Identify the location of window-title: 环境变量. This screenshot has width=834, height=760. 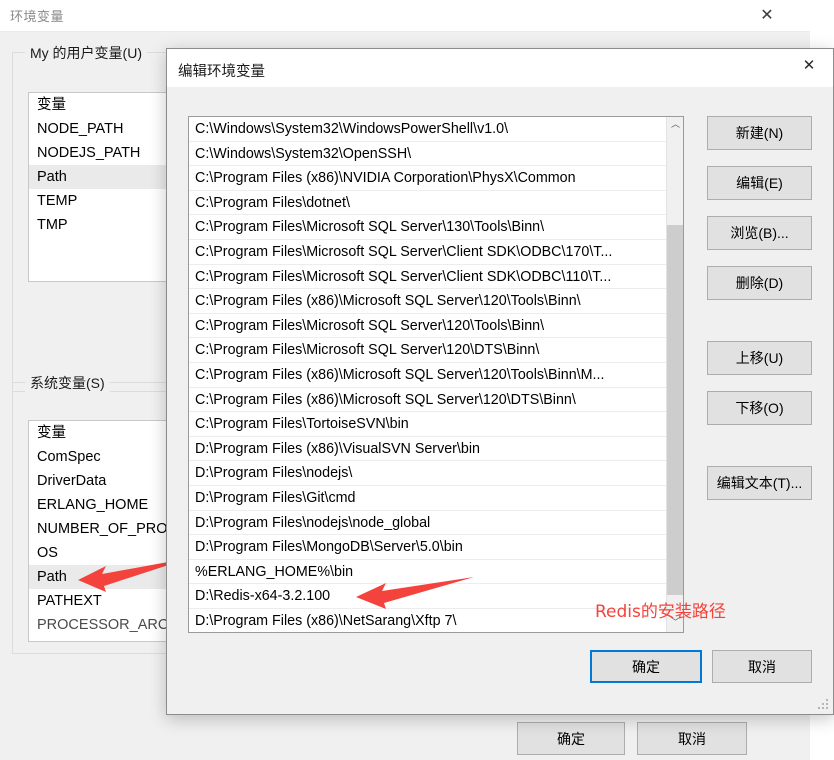
(37, 16).